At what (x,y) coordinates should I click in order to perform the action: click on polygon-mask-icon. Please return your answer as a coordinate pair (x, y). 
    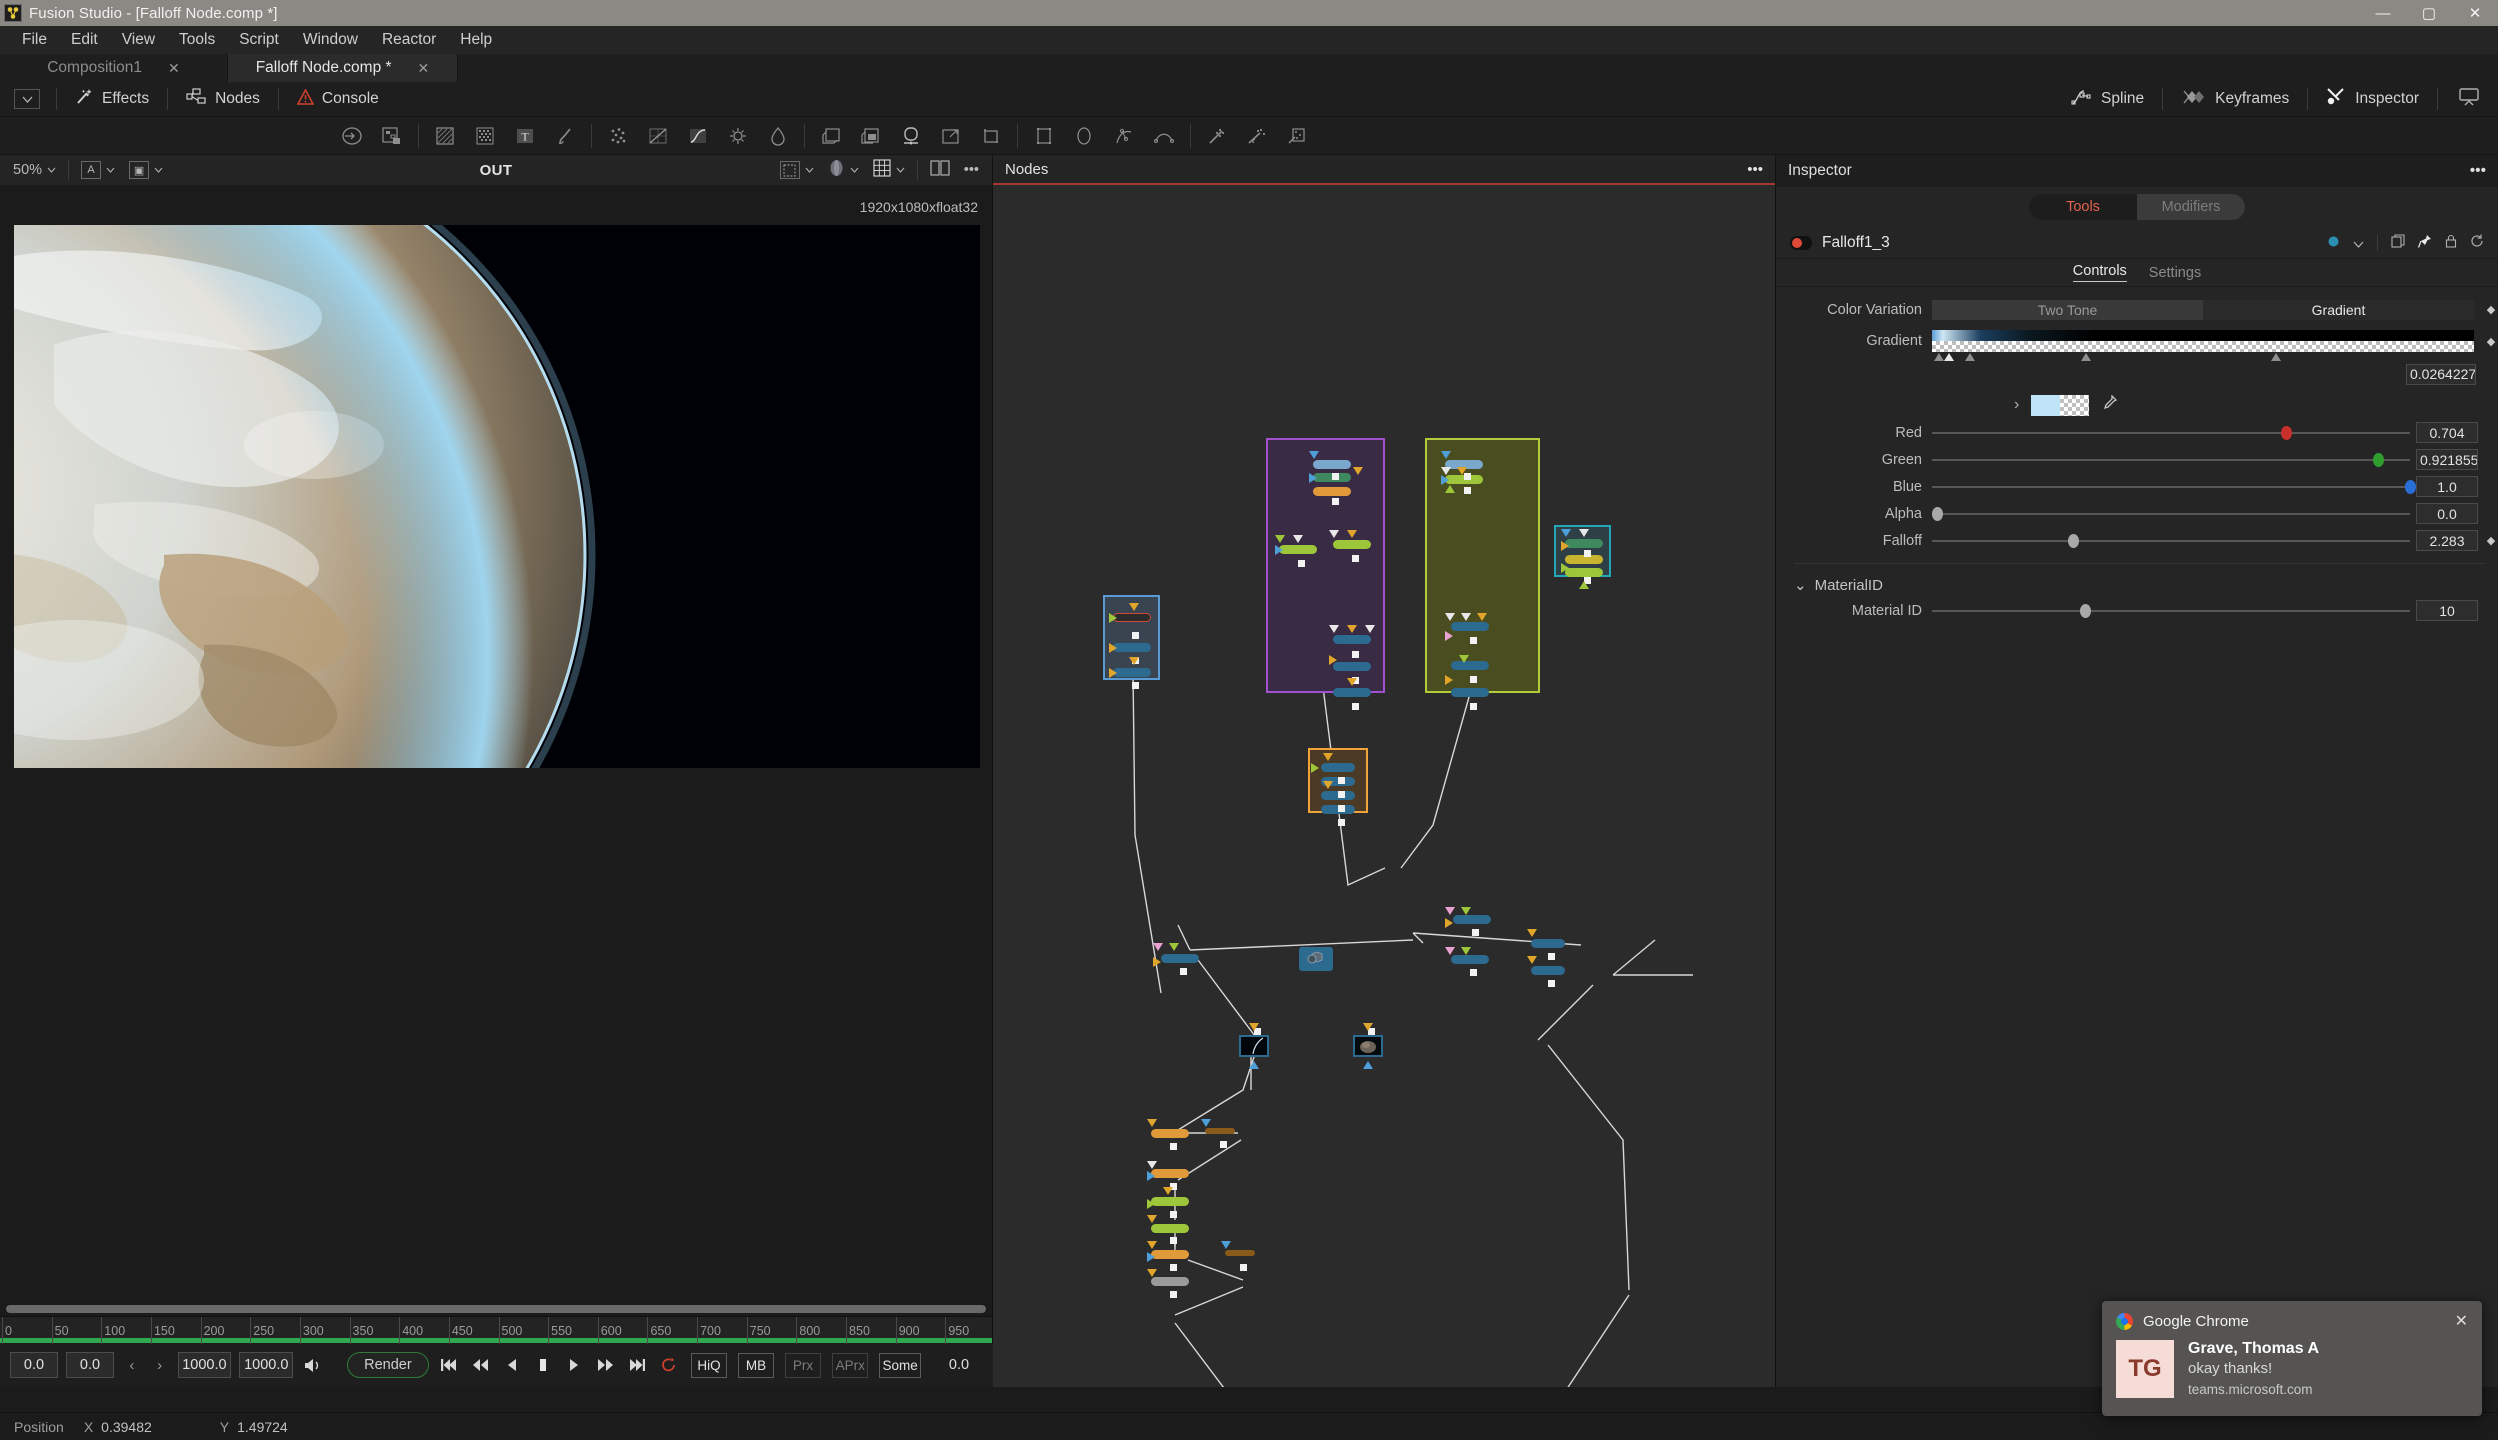
    Looking at the image, I should click on (1164, 136).